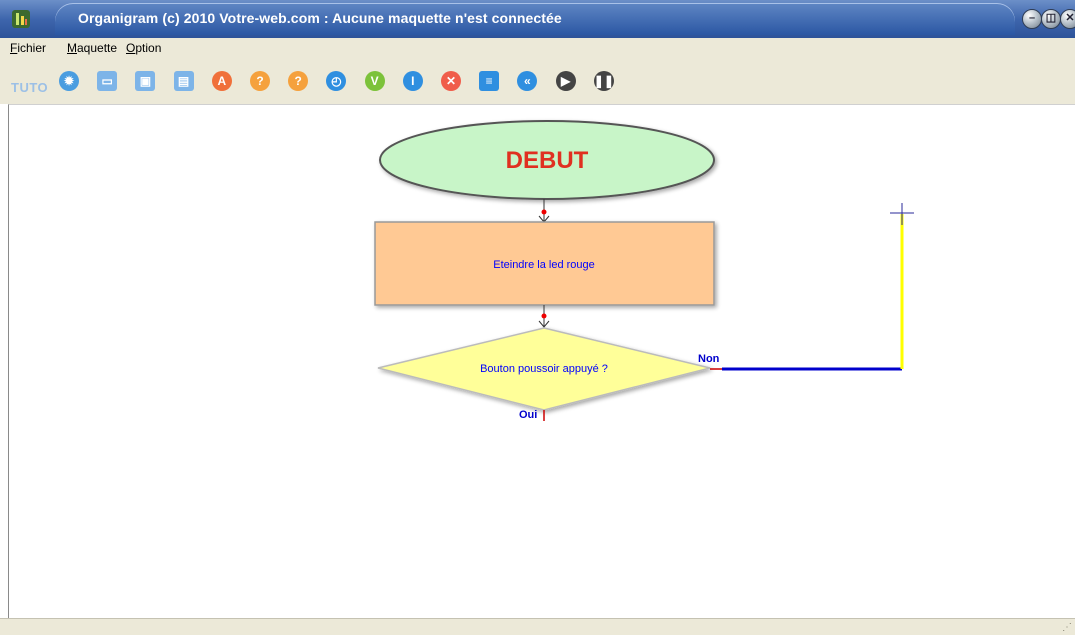 The image size is (1075, 635). What do you see at coordinates (544, 265) in the screenshot?
I see `action-label: Eteindre la led rouge` at bounding box center [544, 265].